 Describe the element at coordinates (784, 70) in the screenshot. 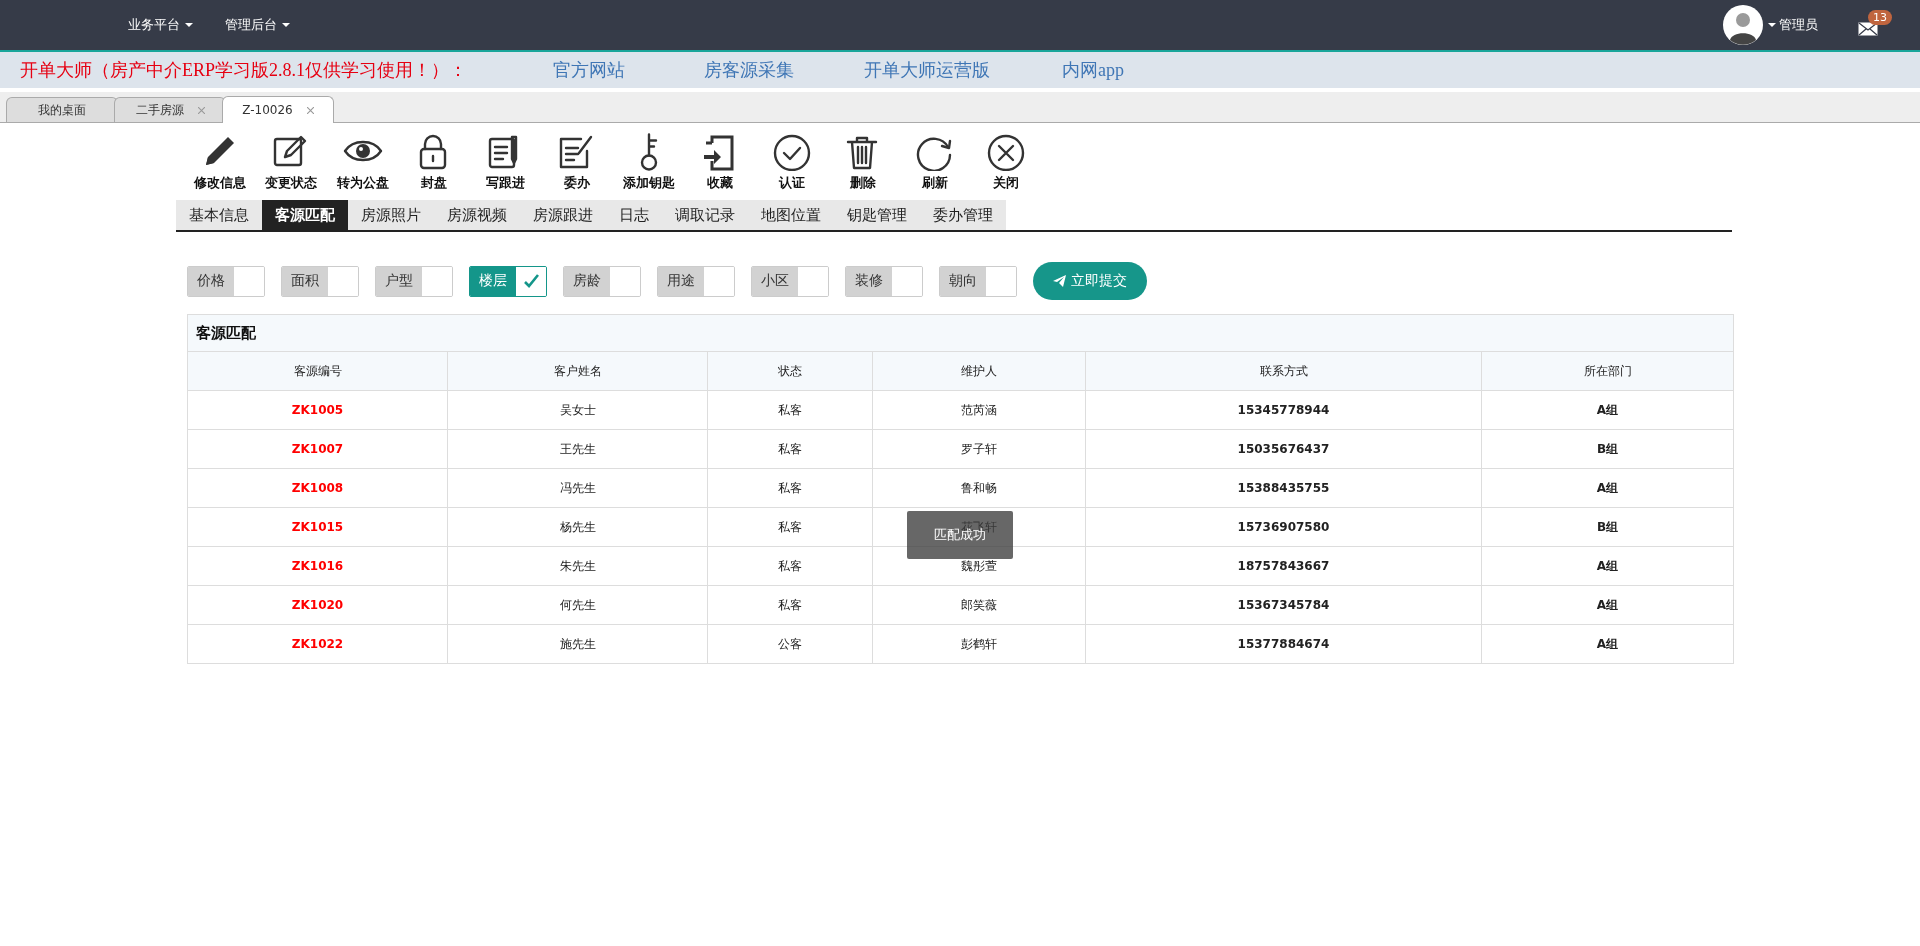

I see `banner-link: 房客源采集` at that location.